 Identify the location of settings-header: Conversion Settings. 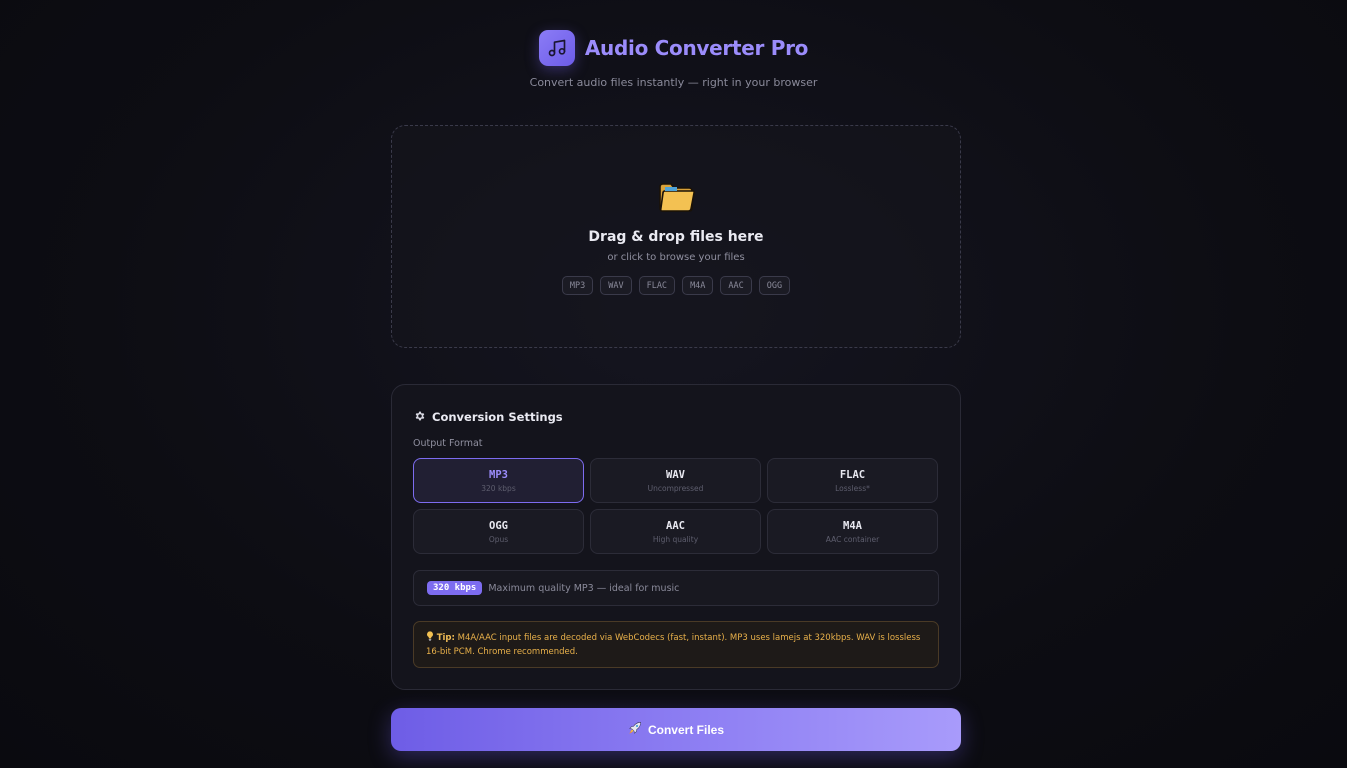
(488, 416).